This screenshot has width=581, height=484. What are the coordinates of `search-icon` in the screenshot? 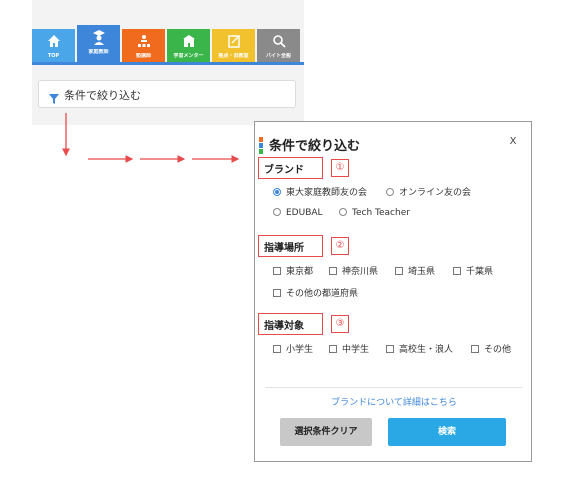 It's located at (278, 41).